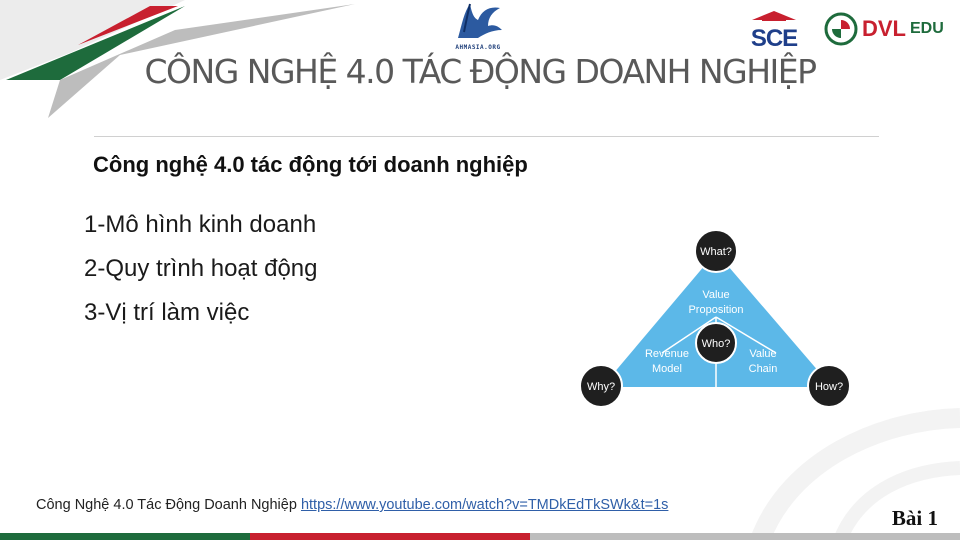  What do you see at coordinates (841, 29) in the screenshot?
I see `dvl-emblem-icon` at bounding box center [841, 29].